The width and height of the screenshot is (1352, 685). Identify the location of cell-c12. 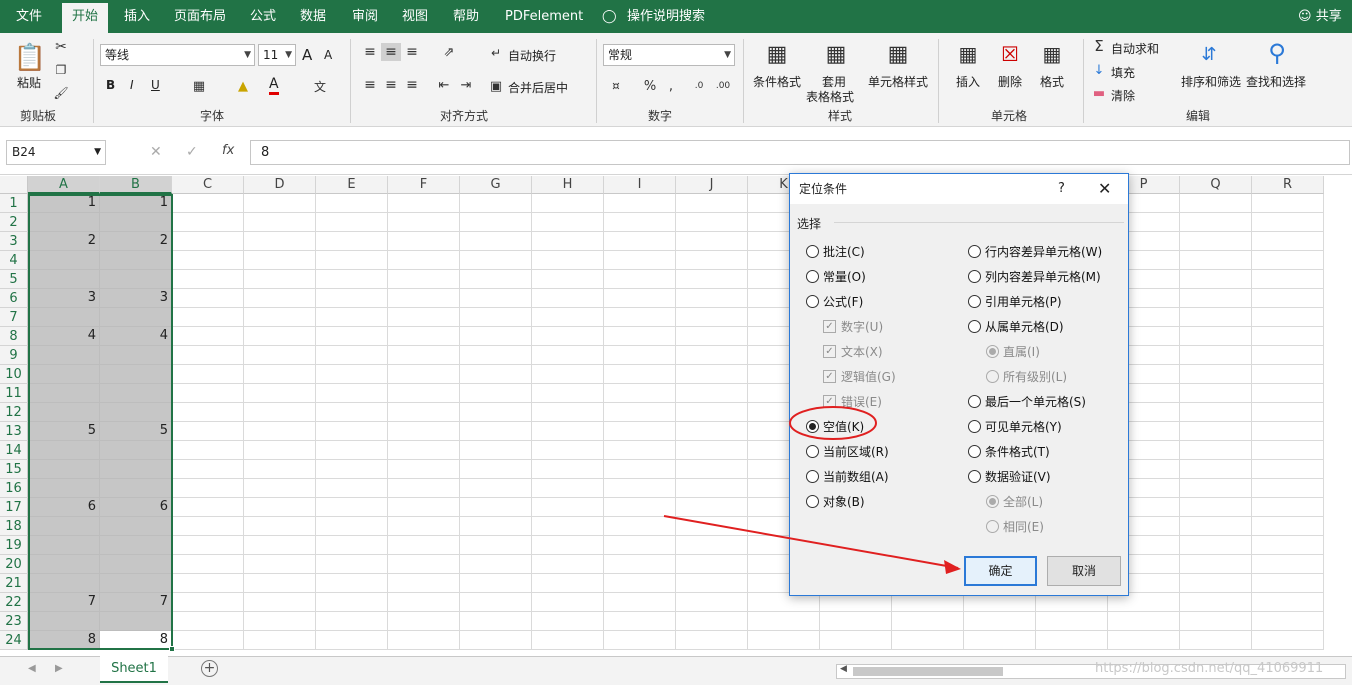
(208, 412).